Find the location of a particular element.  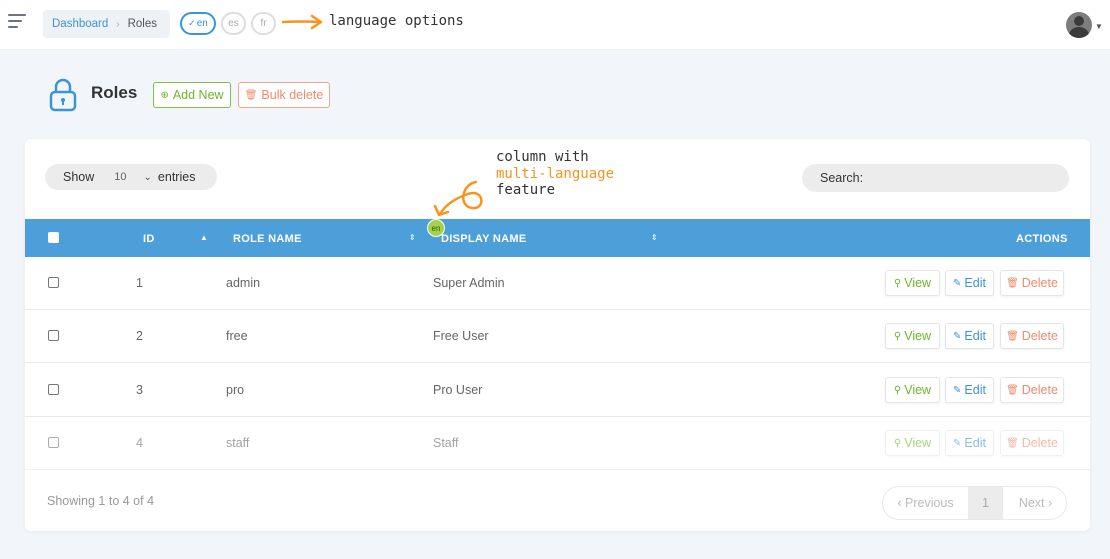

bulk-delete-button: 🗑 Bulk delete is located at coordinates (284, 95).